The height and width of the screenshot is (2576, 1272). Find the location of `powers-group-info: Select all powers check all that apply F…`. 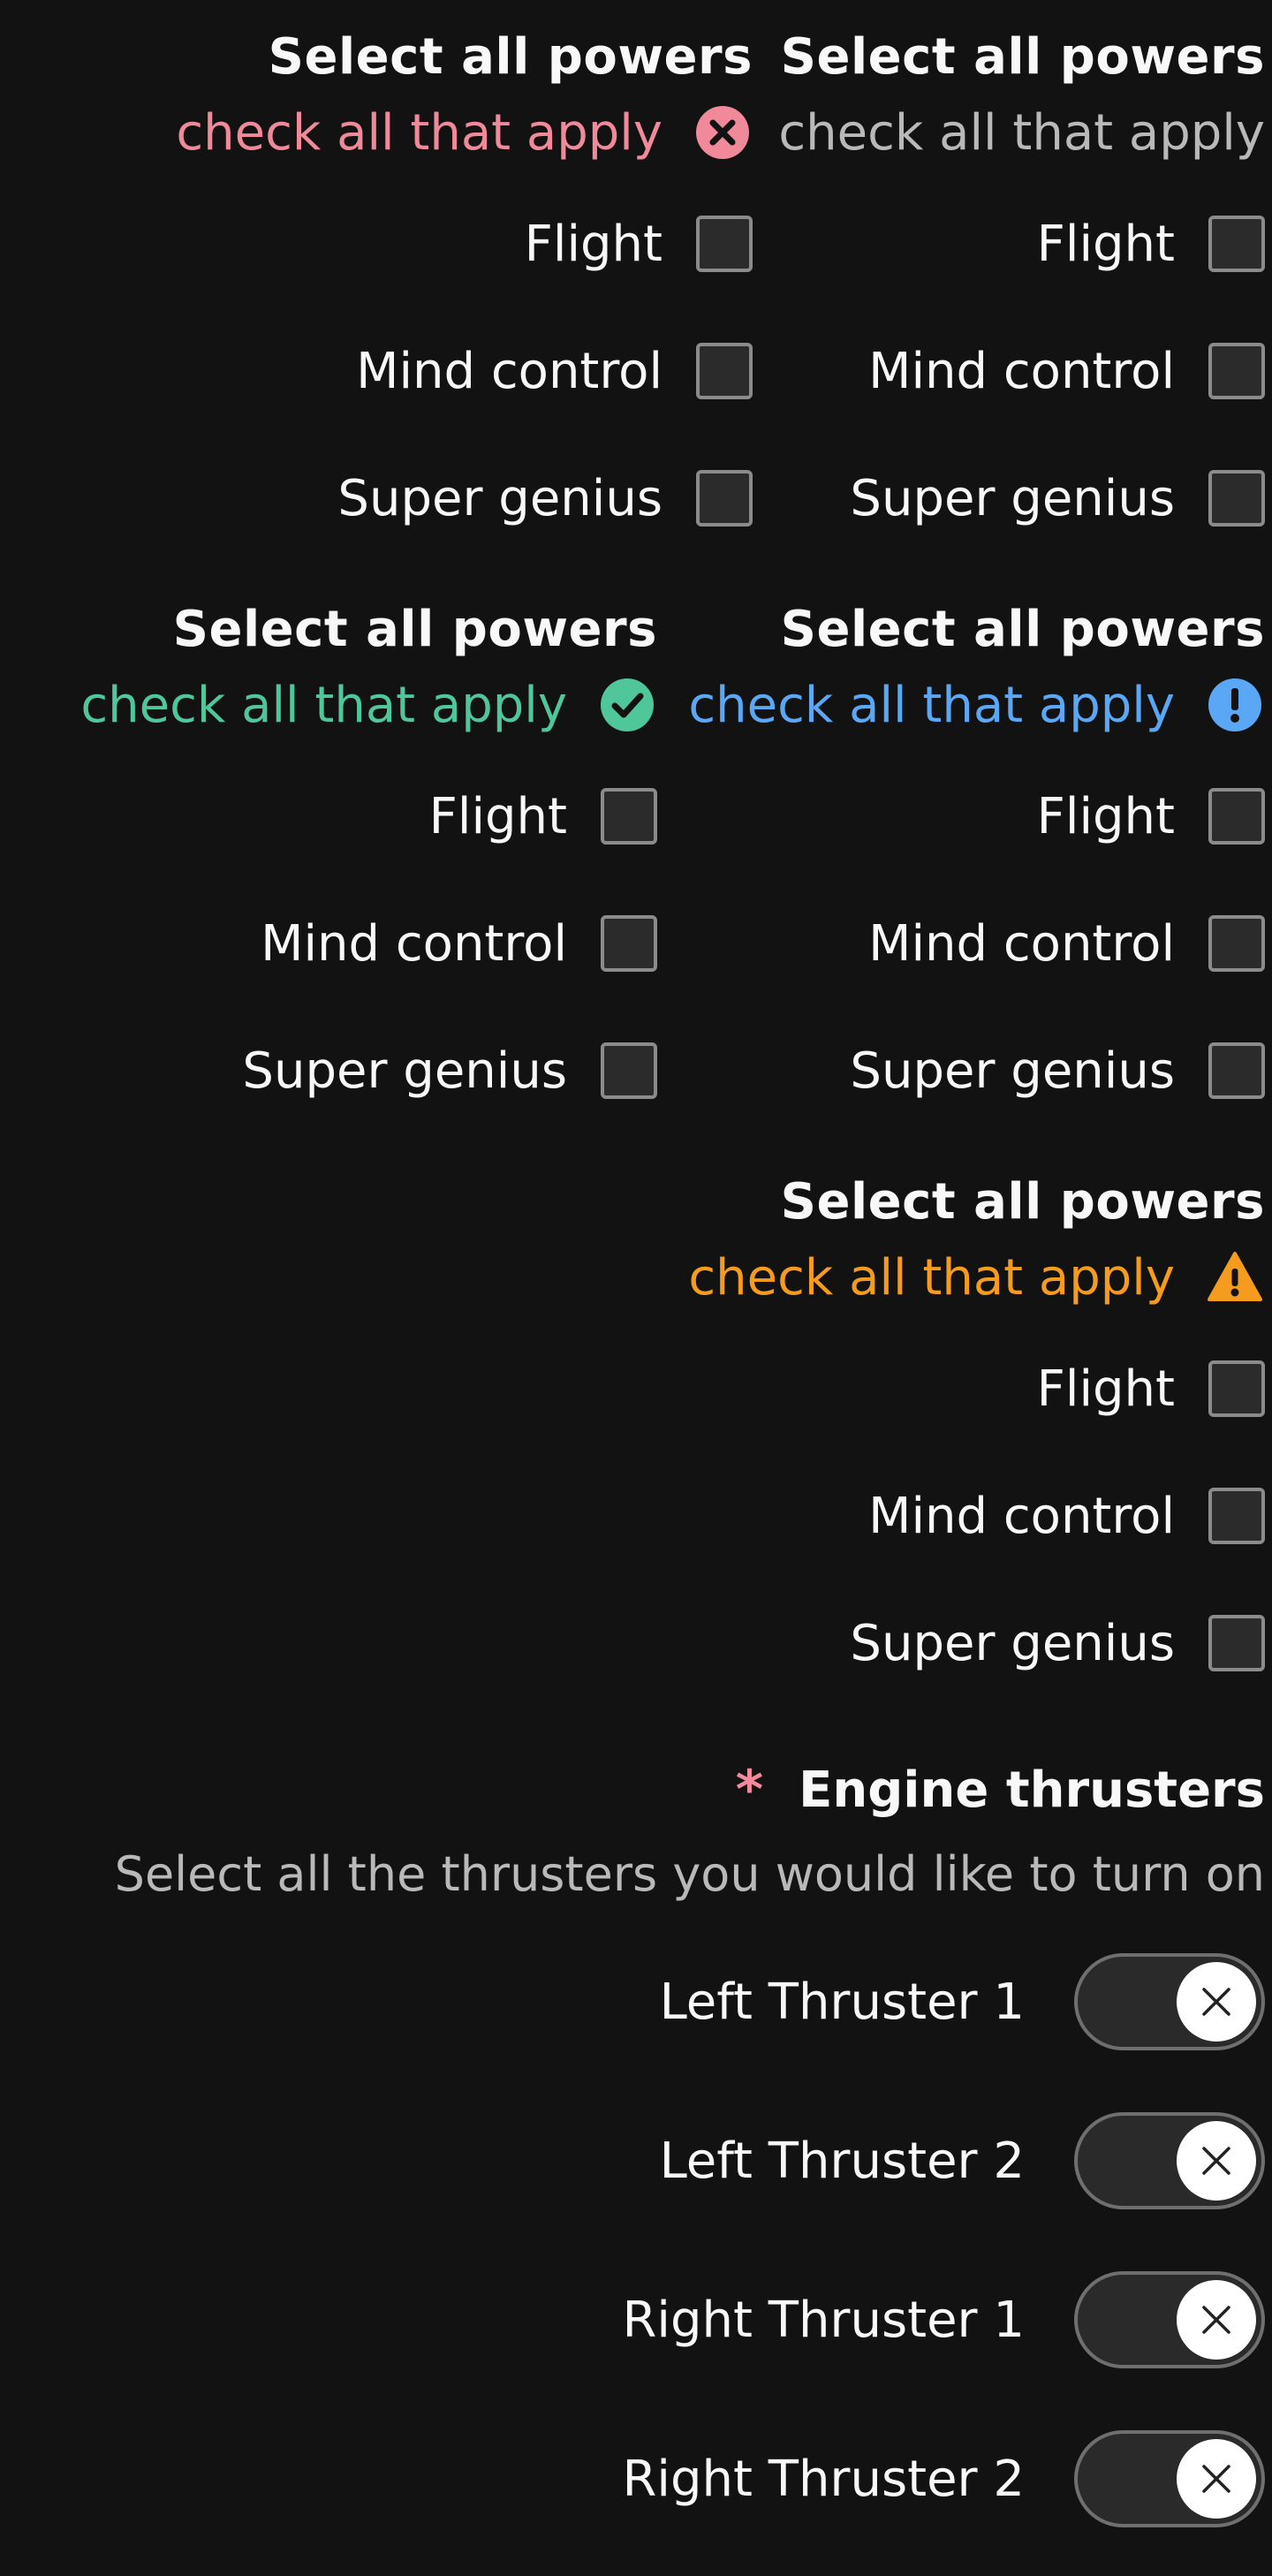

powers-group-info: Select all powers check all that apply F… is located at coordinates (976, 868).